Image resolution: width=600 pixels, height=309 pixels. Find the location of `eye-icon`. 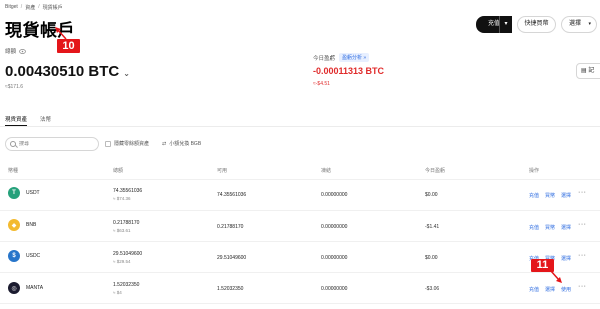

eye-icon is located at coordinates (22, 51).